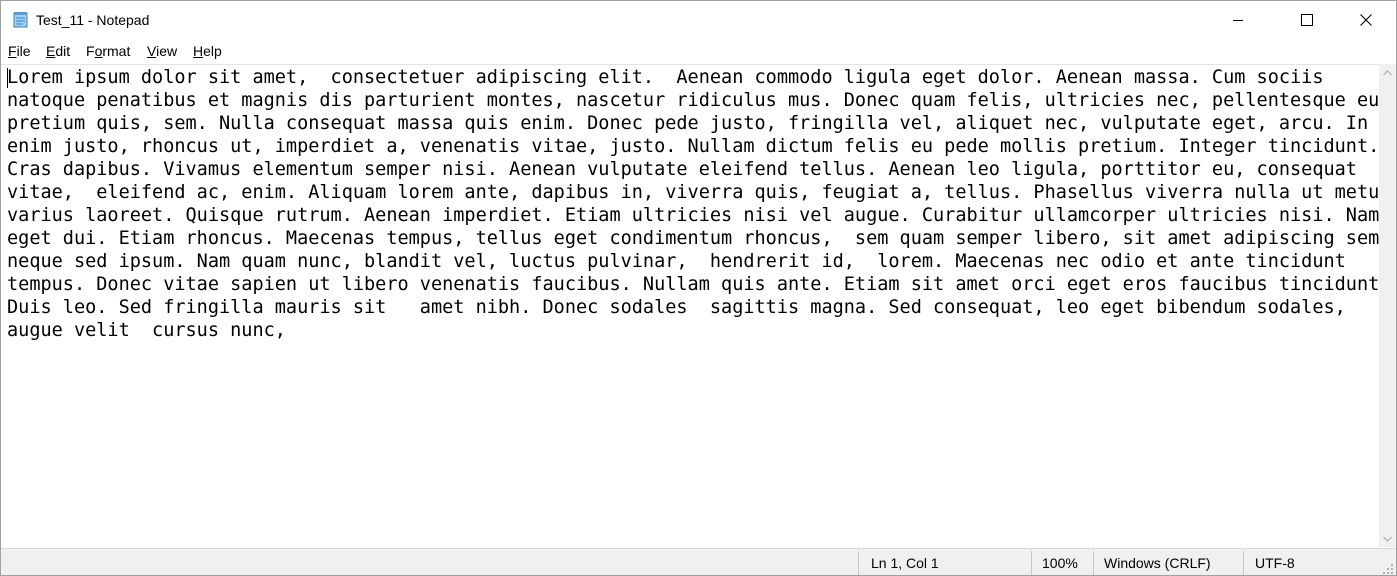  Describe the element at coordinates (905, 563) in the screenshot. I see `cursor-position: Ln 1, Col 1` at that location.